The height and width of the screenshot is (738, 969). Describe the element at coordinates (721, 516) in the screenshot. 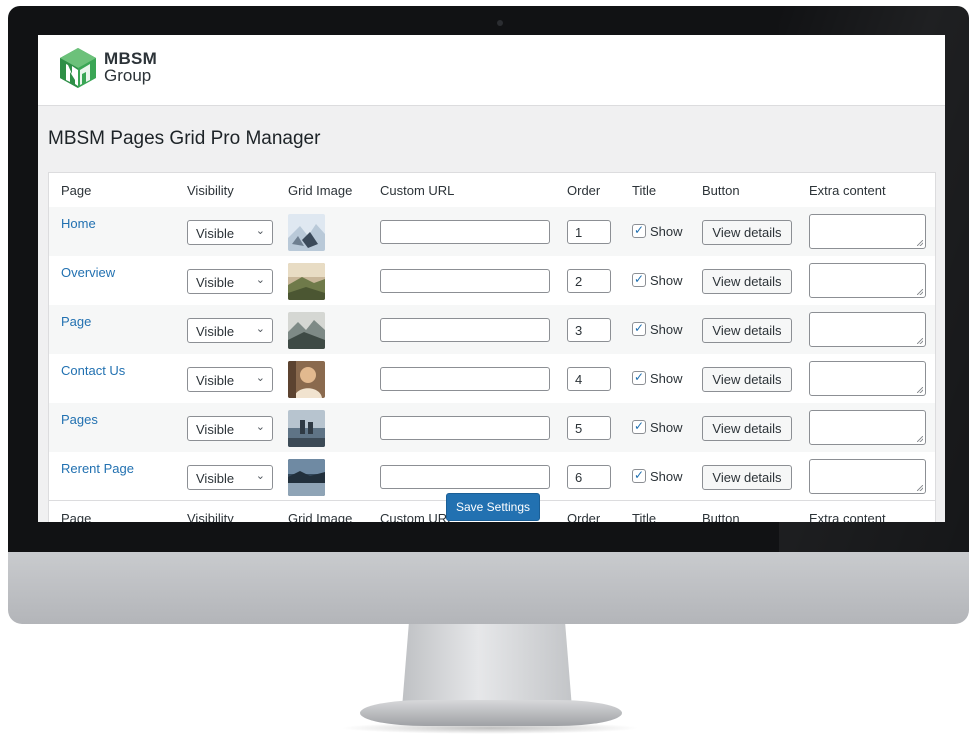

I see `col-footer-button: Button` at that location.